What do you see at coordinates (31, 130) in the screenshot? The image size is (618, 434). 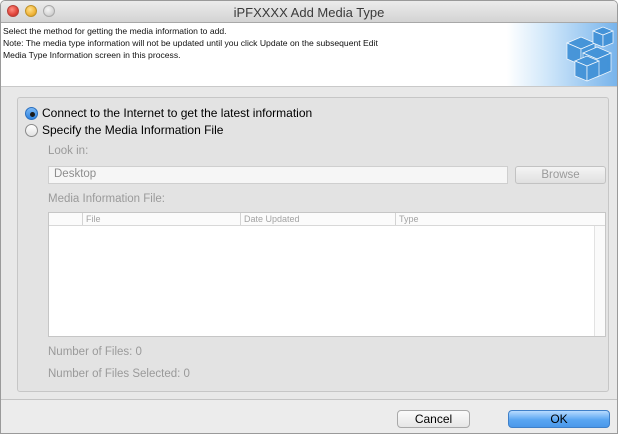 I see `file-radio` at bounding box center [31, 130].